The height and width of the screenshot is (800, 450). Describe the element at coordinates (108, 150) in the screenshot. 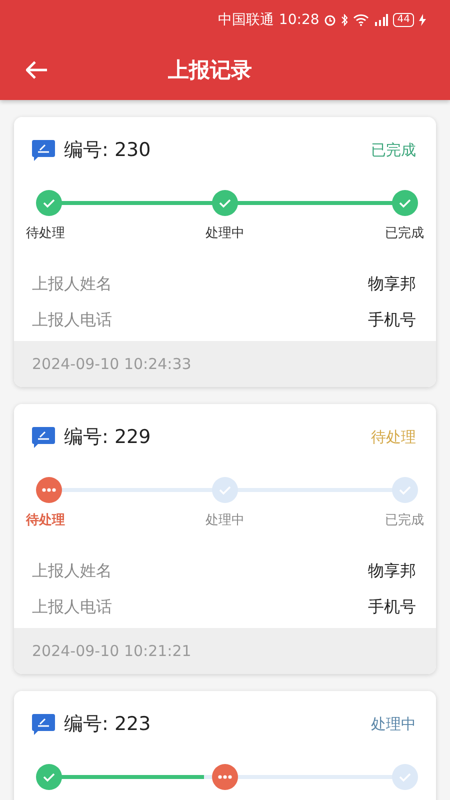

I see `record-number: 编号: 230` at that location.